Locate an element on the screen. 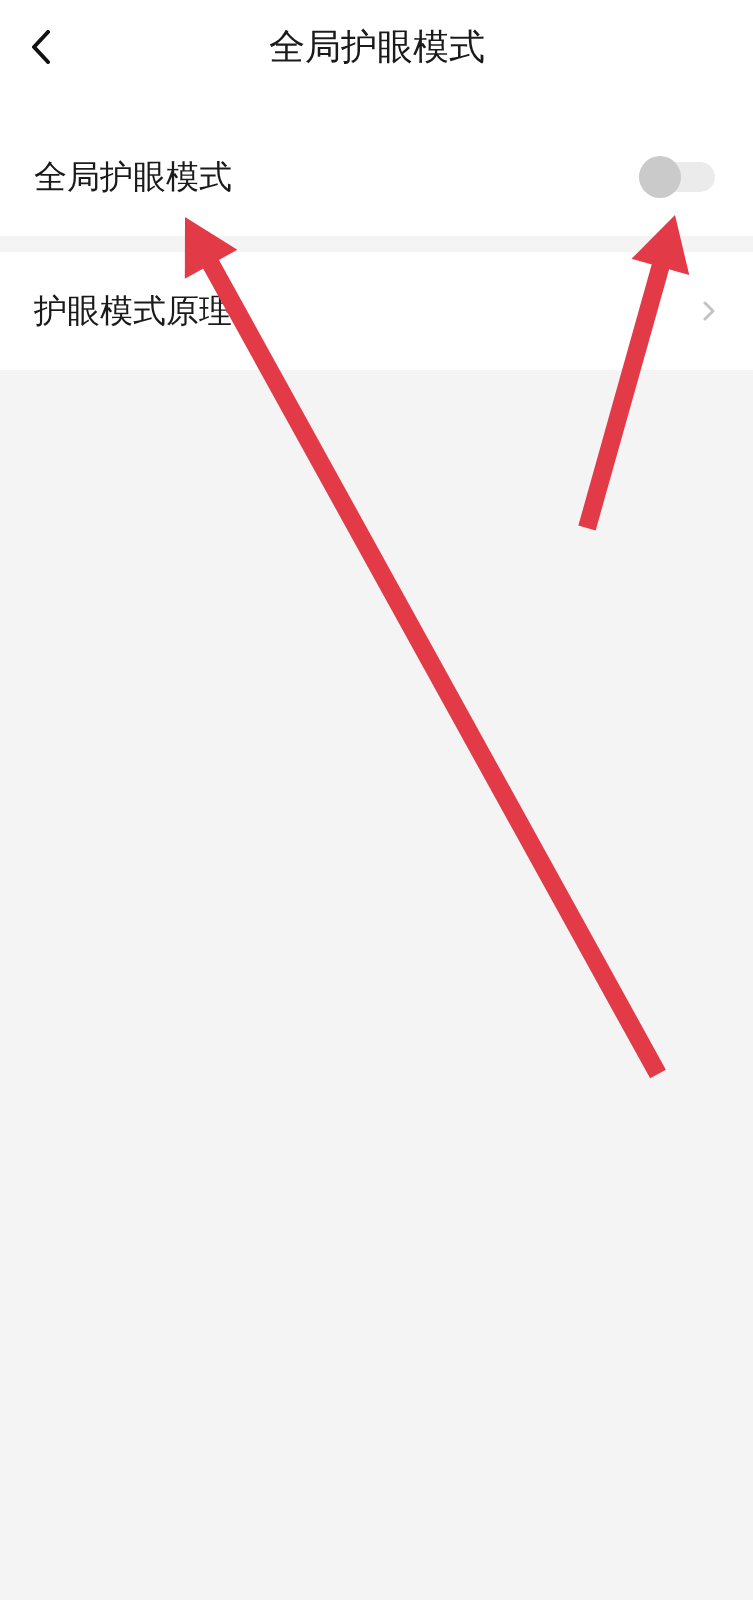 This screenshot has width=753, height=1600. setting-label: 全局护眼模式 is located at coordinates (133, 176).